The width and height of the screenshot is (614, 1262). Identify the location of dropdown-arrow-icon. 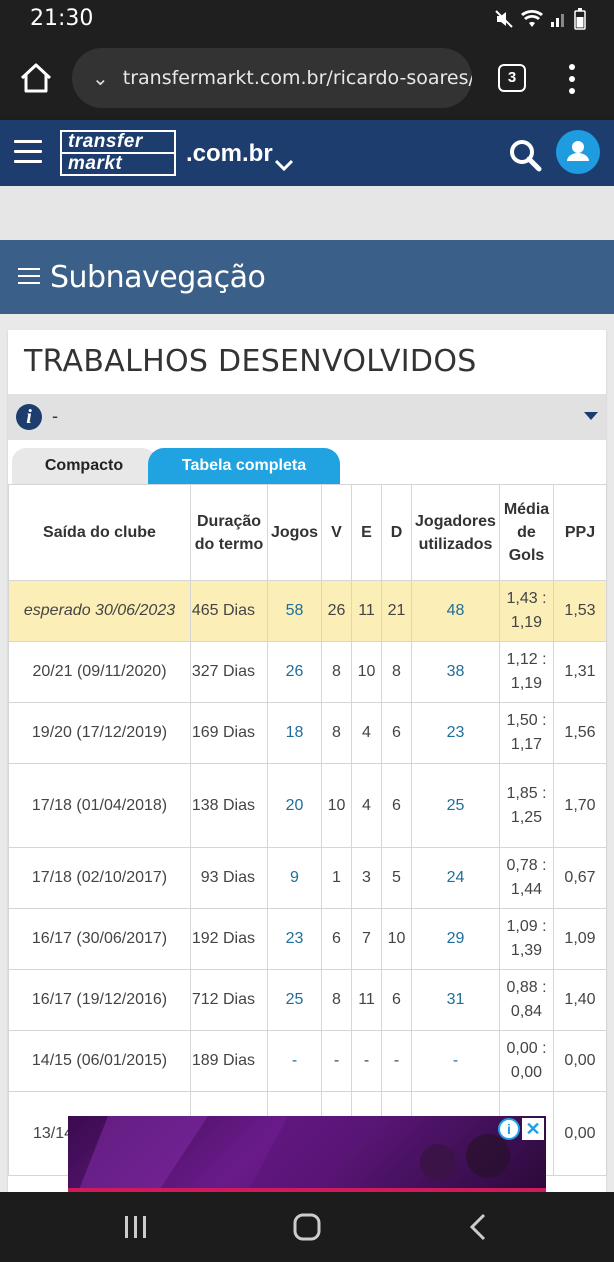
(591, 416).